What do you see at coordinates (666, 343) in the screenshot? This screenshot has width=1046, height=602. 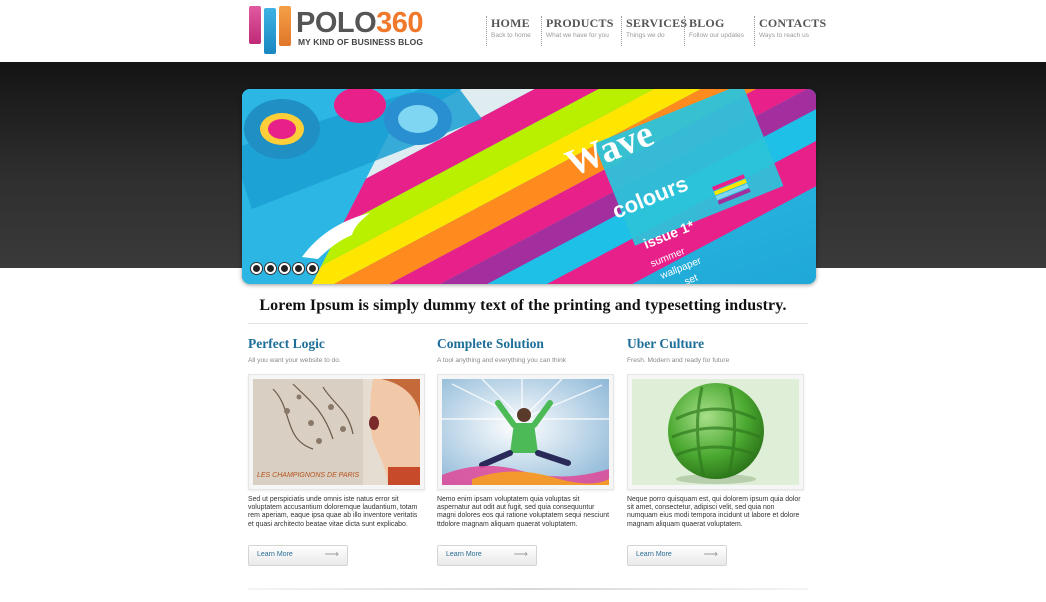 I see `feature-title: Uber Culture` at bounding box center [666, 343].